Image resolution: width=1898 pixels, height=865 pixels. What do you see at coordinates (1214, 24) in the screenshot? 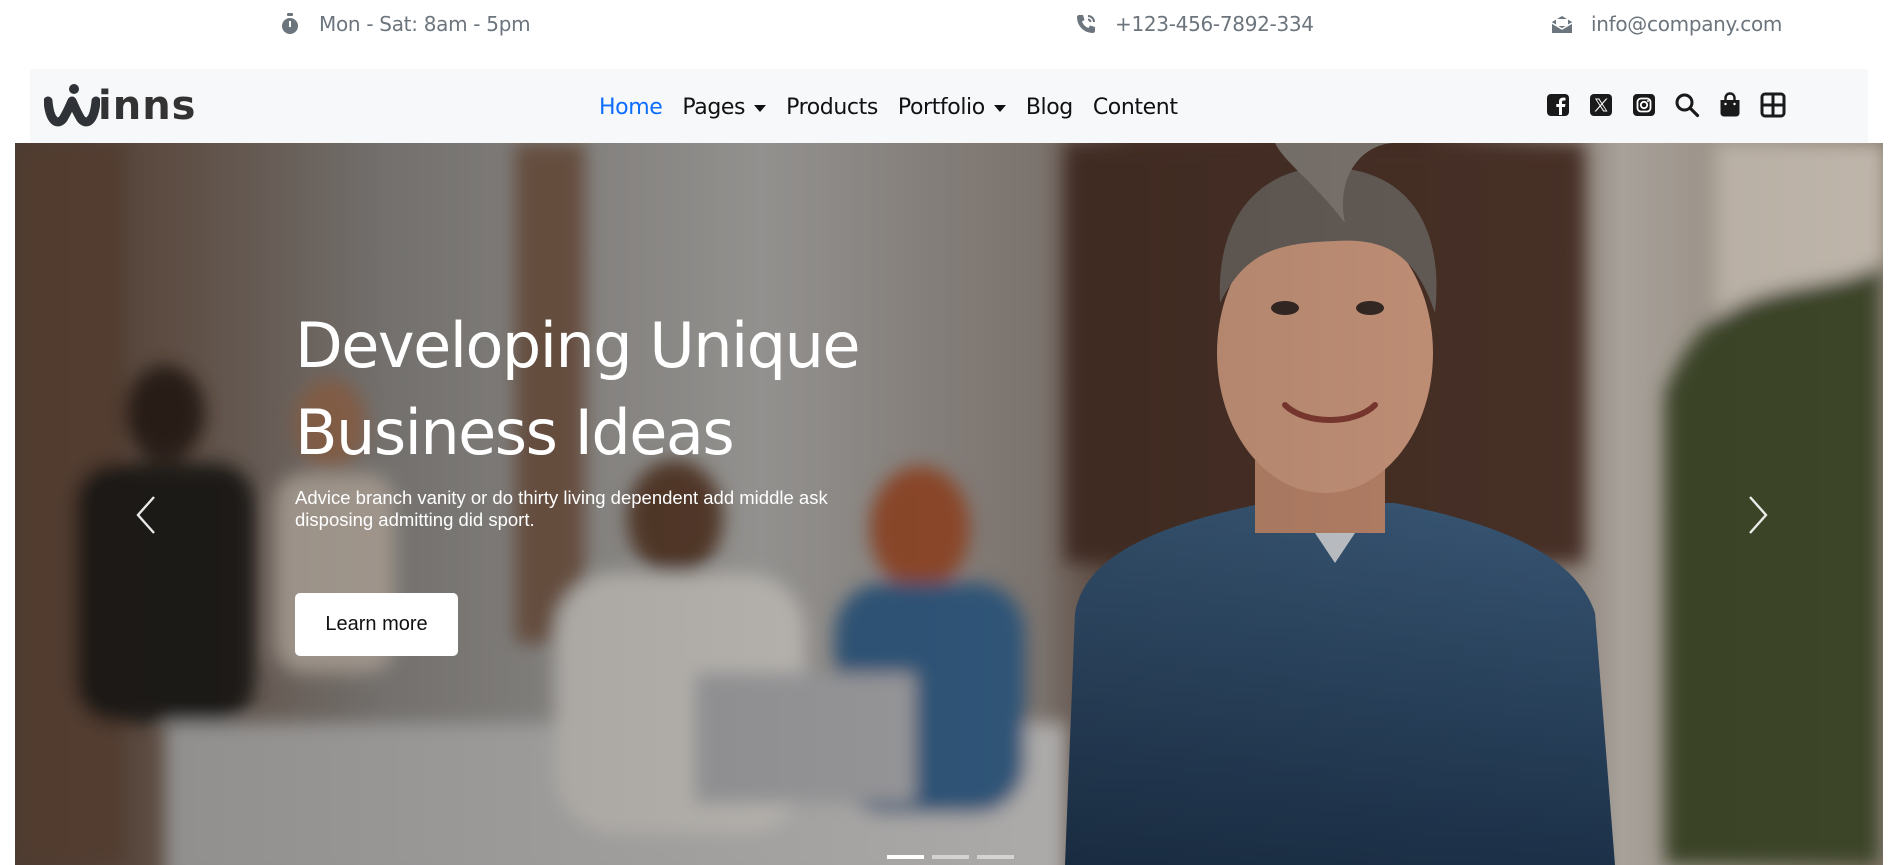
I see `contact-phone-text: +123-456-7892-334` at bounding box center [1214, 24].